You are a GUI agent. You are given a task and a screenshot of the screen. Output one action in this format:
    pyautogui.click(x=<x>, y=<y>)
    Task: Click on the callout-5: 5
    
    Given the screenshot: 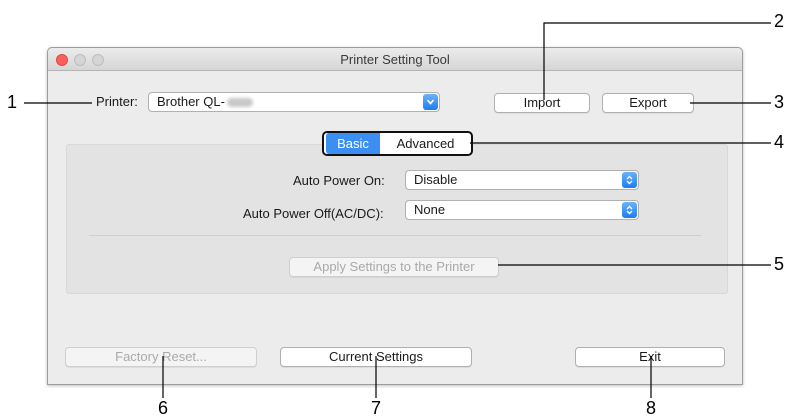 What is the action you would take?
    pyautogui.click(x=779, y=264)
    